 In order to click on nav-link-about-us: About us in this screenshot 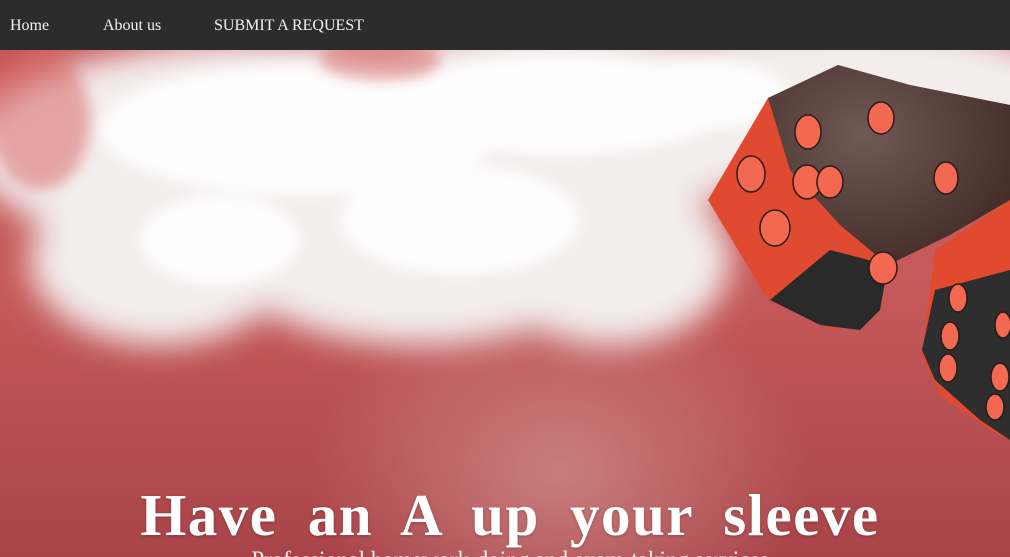, I will do `click(132, 25)`.